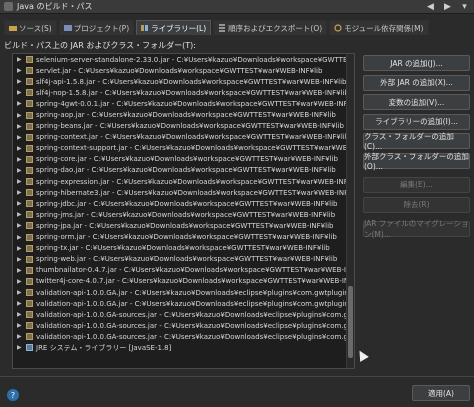  What do you see at coordinates (174, 27) in the screenshot?
I see `tab-libraries: ライブラリー(L)` at bounding box center [174, 27].